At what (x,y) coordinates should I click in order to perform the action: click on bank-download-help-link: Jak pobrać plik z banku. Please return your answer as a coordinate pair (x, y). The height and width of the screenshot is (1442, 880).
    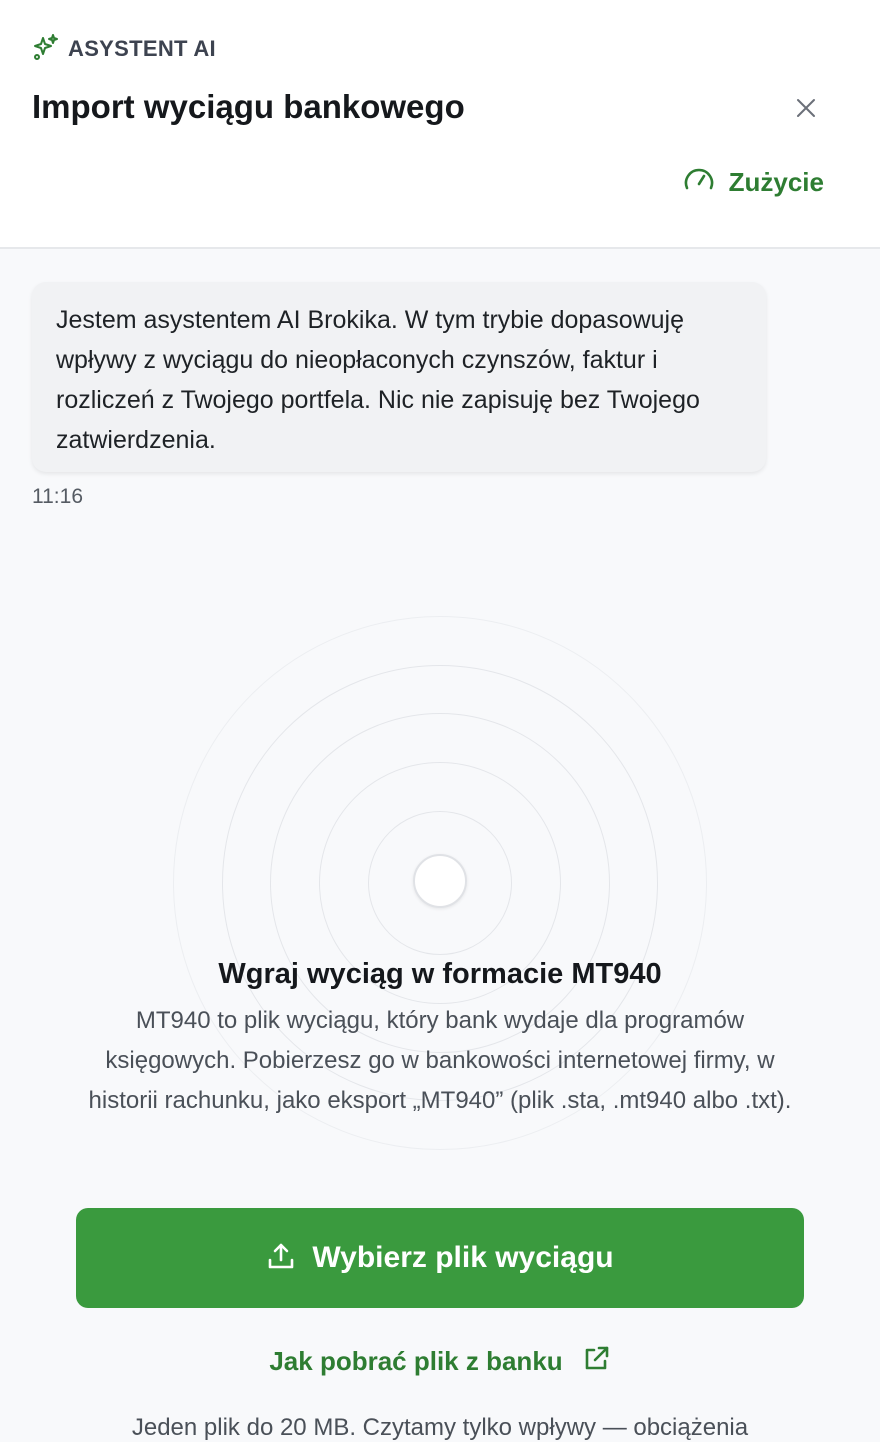
    Looking at the image, I should click on (440, 1361).